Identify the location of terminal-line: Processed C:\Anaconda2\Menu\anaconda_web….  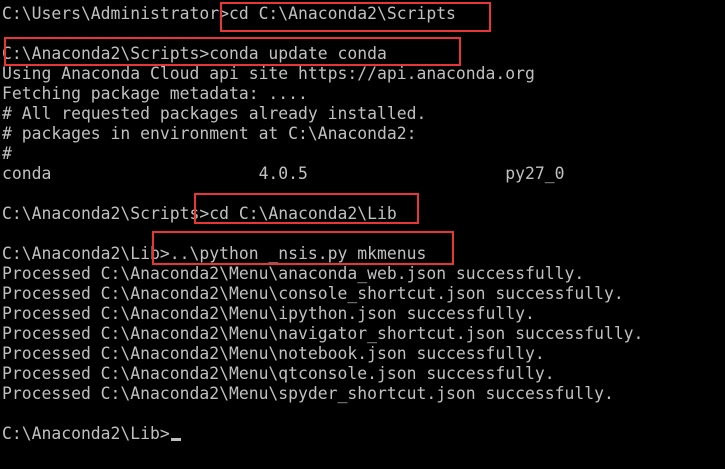
(293, 273).